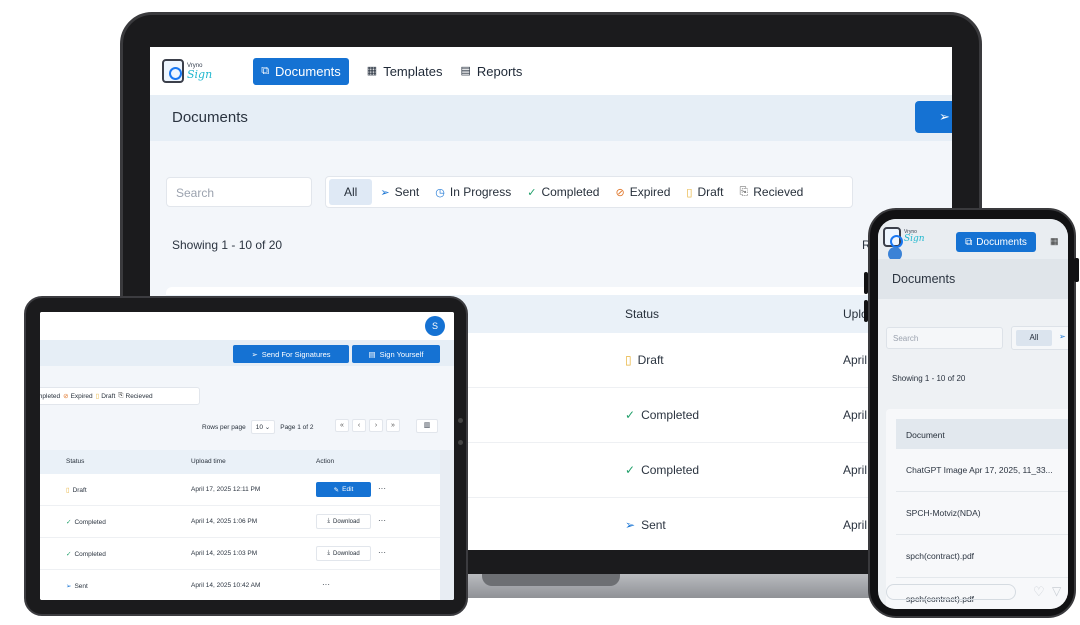 This screenshot has height=625, width=1080. Describe the element at coordinates (710, 192) in the screenshot. I see `filter-draft-label: Draft` at that location.